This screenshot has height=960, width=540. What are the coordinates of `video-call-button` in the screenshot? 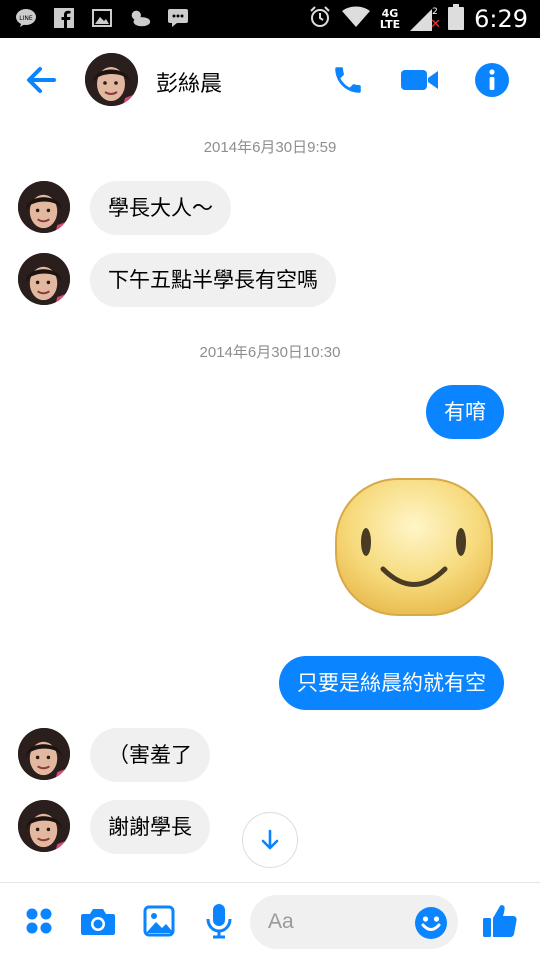 It's located at (420, 80).